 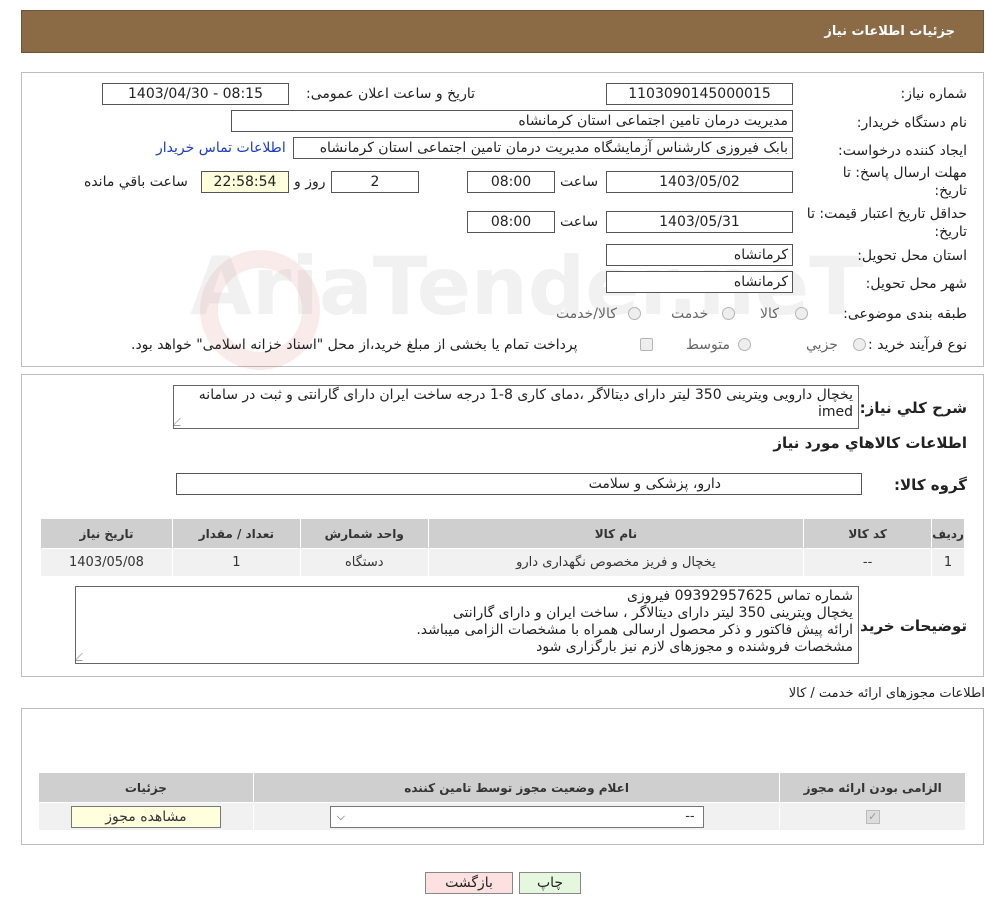 What do you see at coordinates (375, 182) in the screenshot?
I see `remaining-days-field: 2` at bounding box center [375, 182].